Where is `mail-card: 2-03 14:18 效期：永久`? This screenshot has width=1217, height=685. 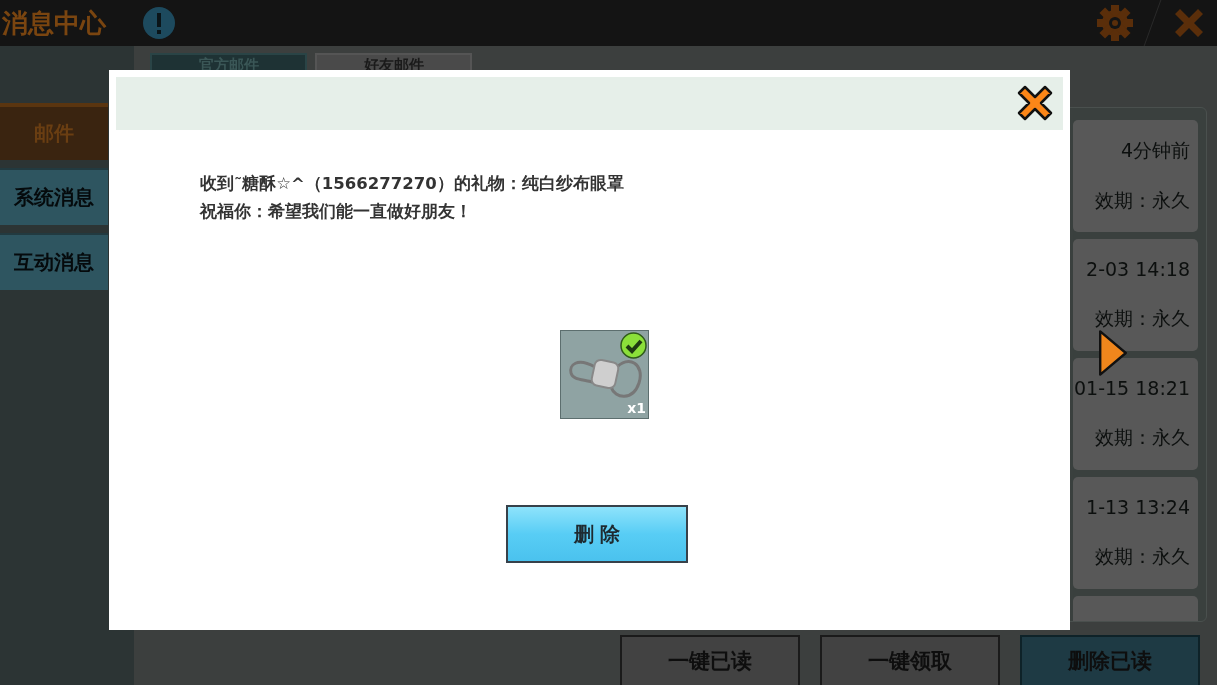
mail-card: 2-03 14:18 效期：永久 is located at coordinates (1135, 295).